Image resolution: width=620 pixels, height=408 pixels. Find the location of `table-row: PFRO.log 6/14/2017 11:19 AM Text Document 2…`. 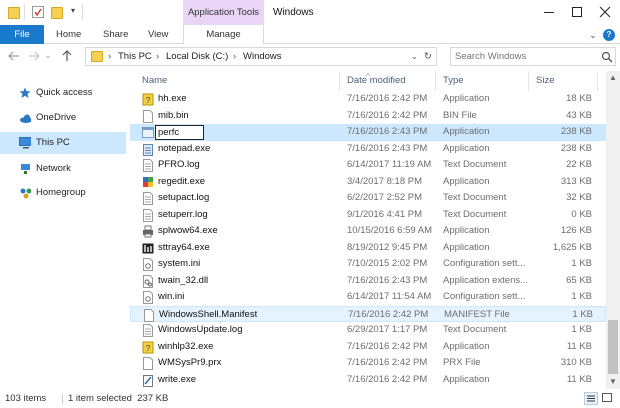

table-row: PFRO.log 6/14/2017 11:19 AM Text Document 2… is located at coordinates (368, 165).